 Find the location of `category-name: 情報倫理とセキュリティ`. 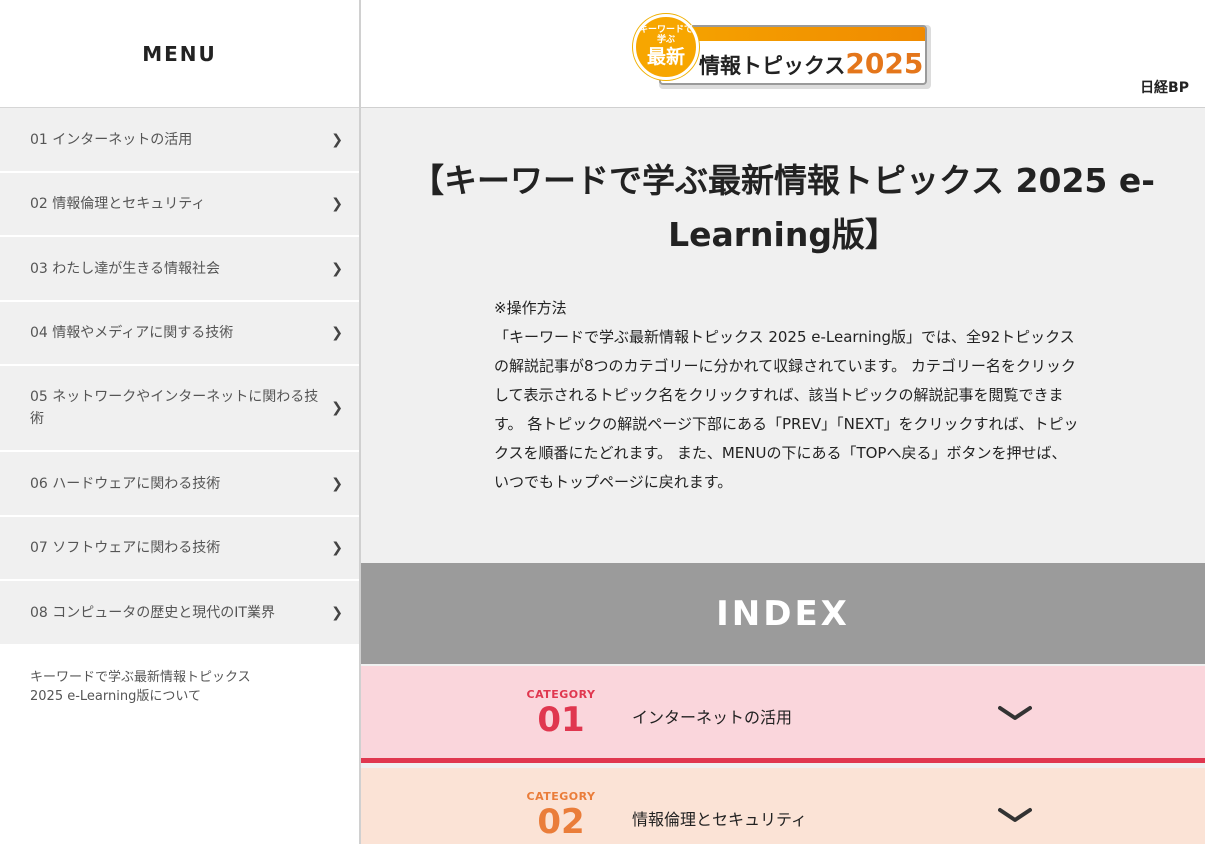

category-name: 情報倫理とセキュリティ is located at coordinates (720, 819).